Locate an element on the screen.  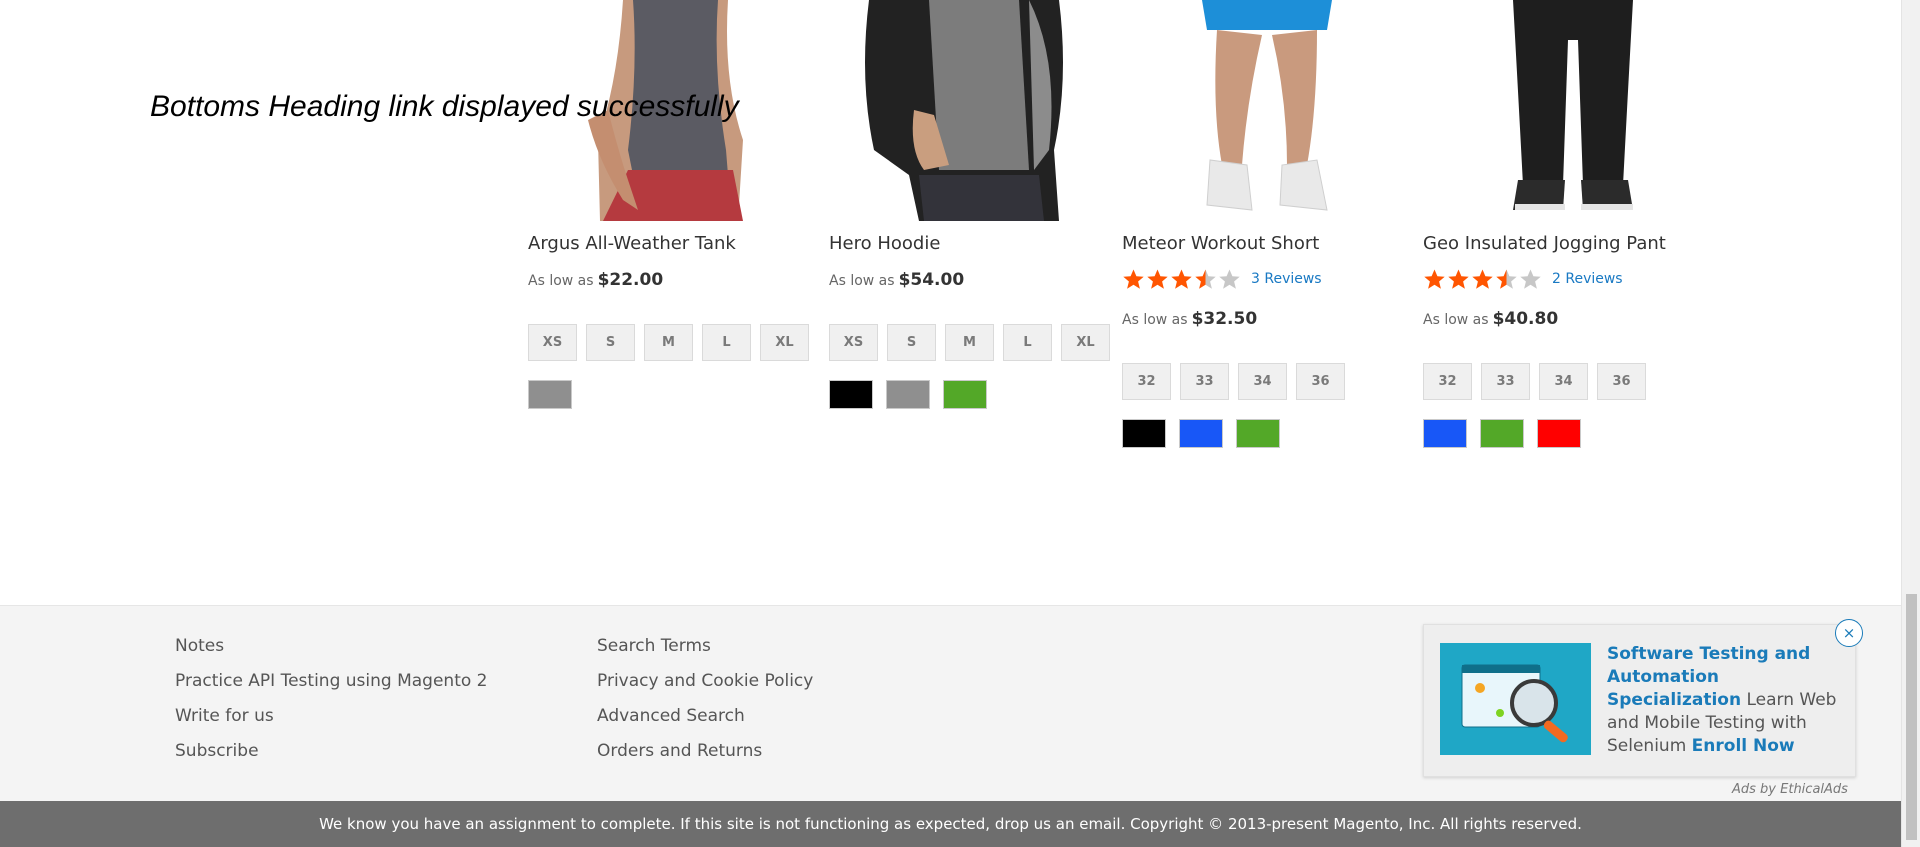
price-box: As low as $32.50 is located at coordinates (1189, 319).